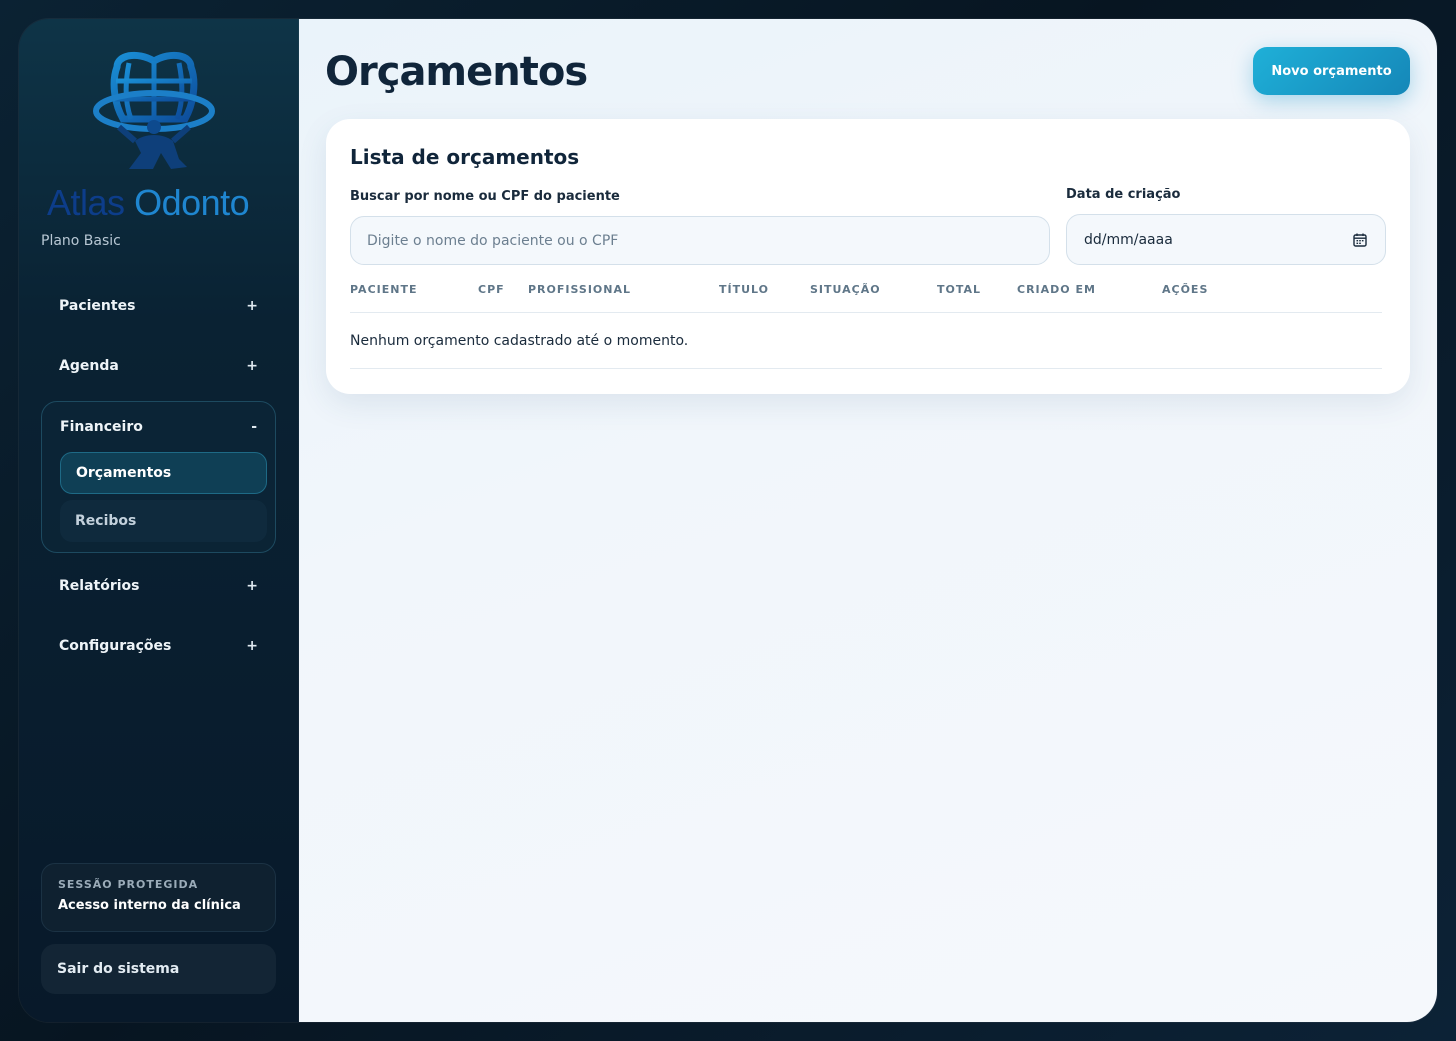  What do you see at coordinates (456, 72) in the screenshot?
I see `page-title: Orçamentos` at bounding box center [456, 72].